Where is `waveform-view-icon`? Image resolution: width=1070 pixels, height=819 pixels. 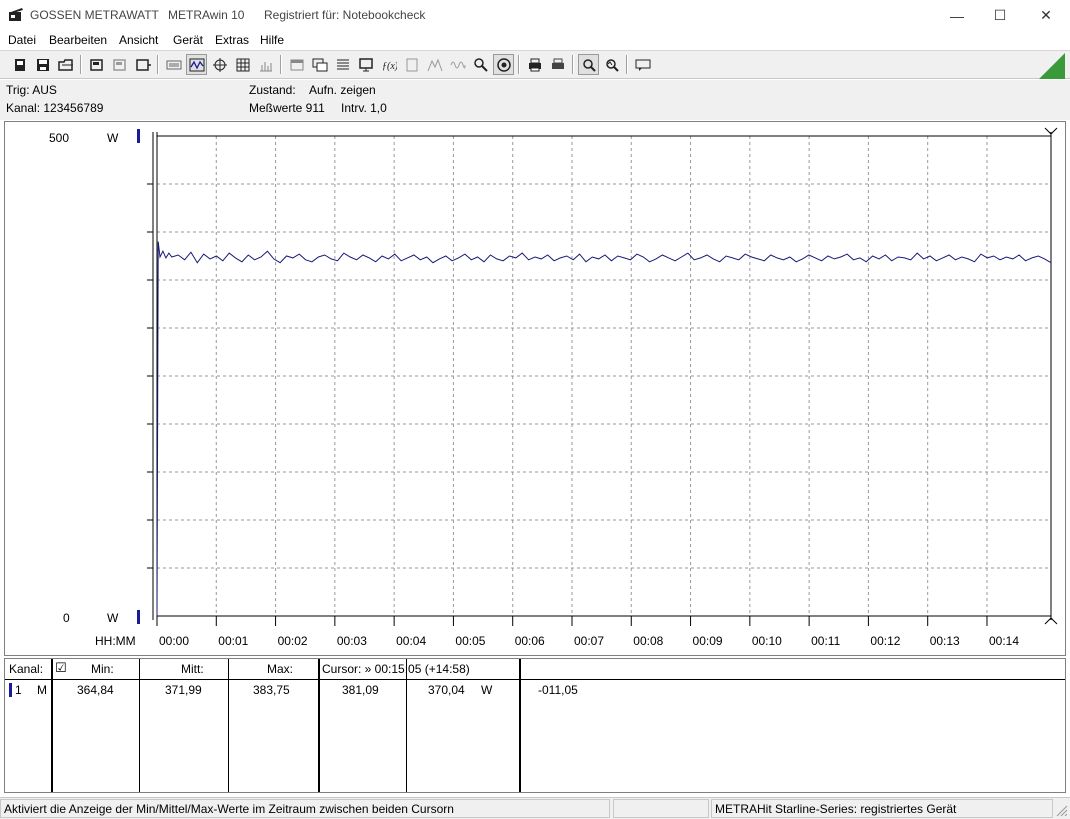 waveform-view-icon is located at coordinates (196, 64).